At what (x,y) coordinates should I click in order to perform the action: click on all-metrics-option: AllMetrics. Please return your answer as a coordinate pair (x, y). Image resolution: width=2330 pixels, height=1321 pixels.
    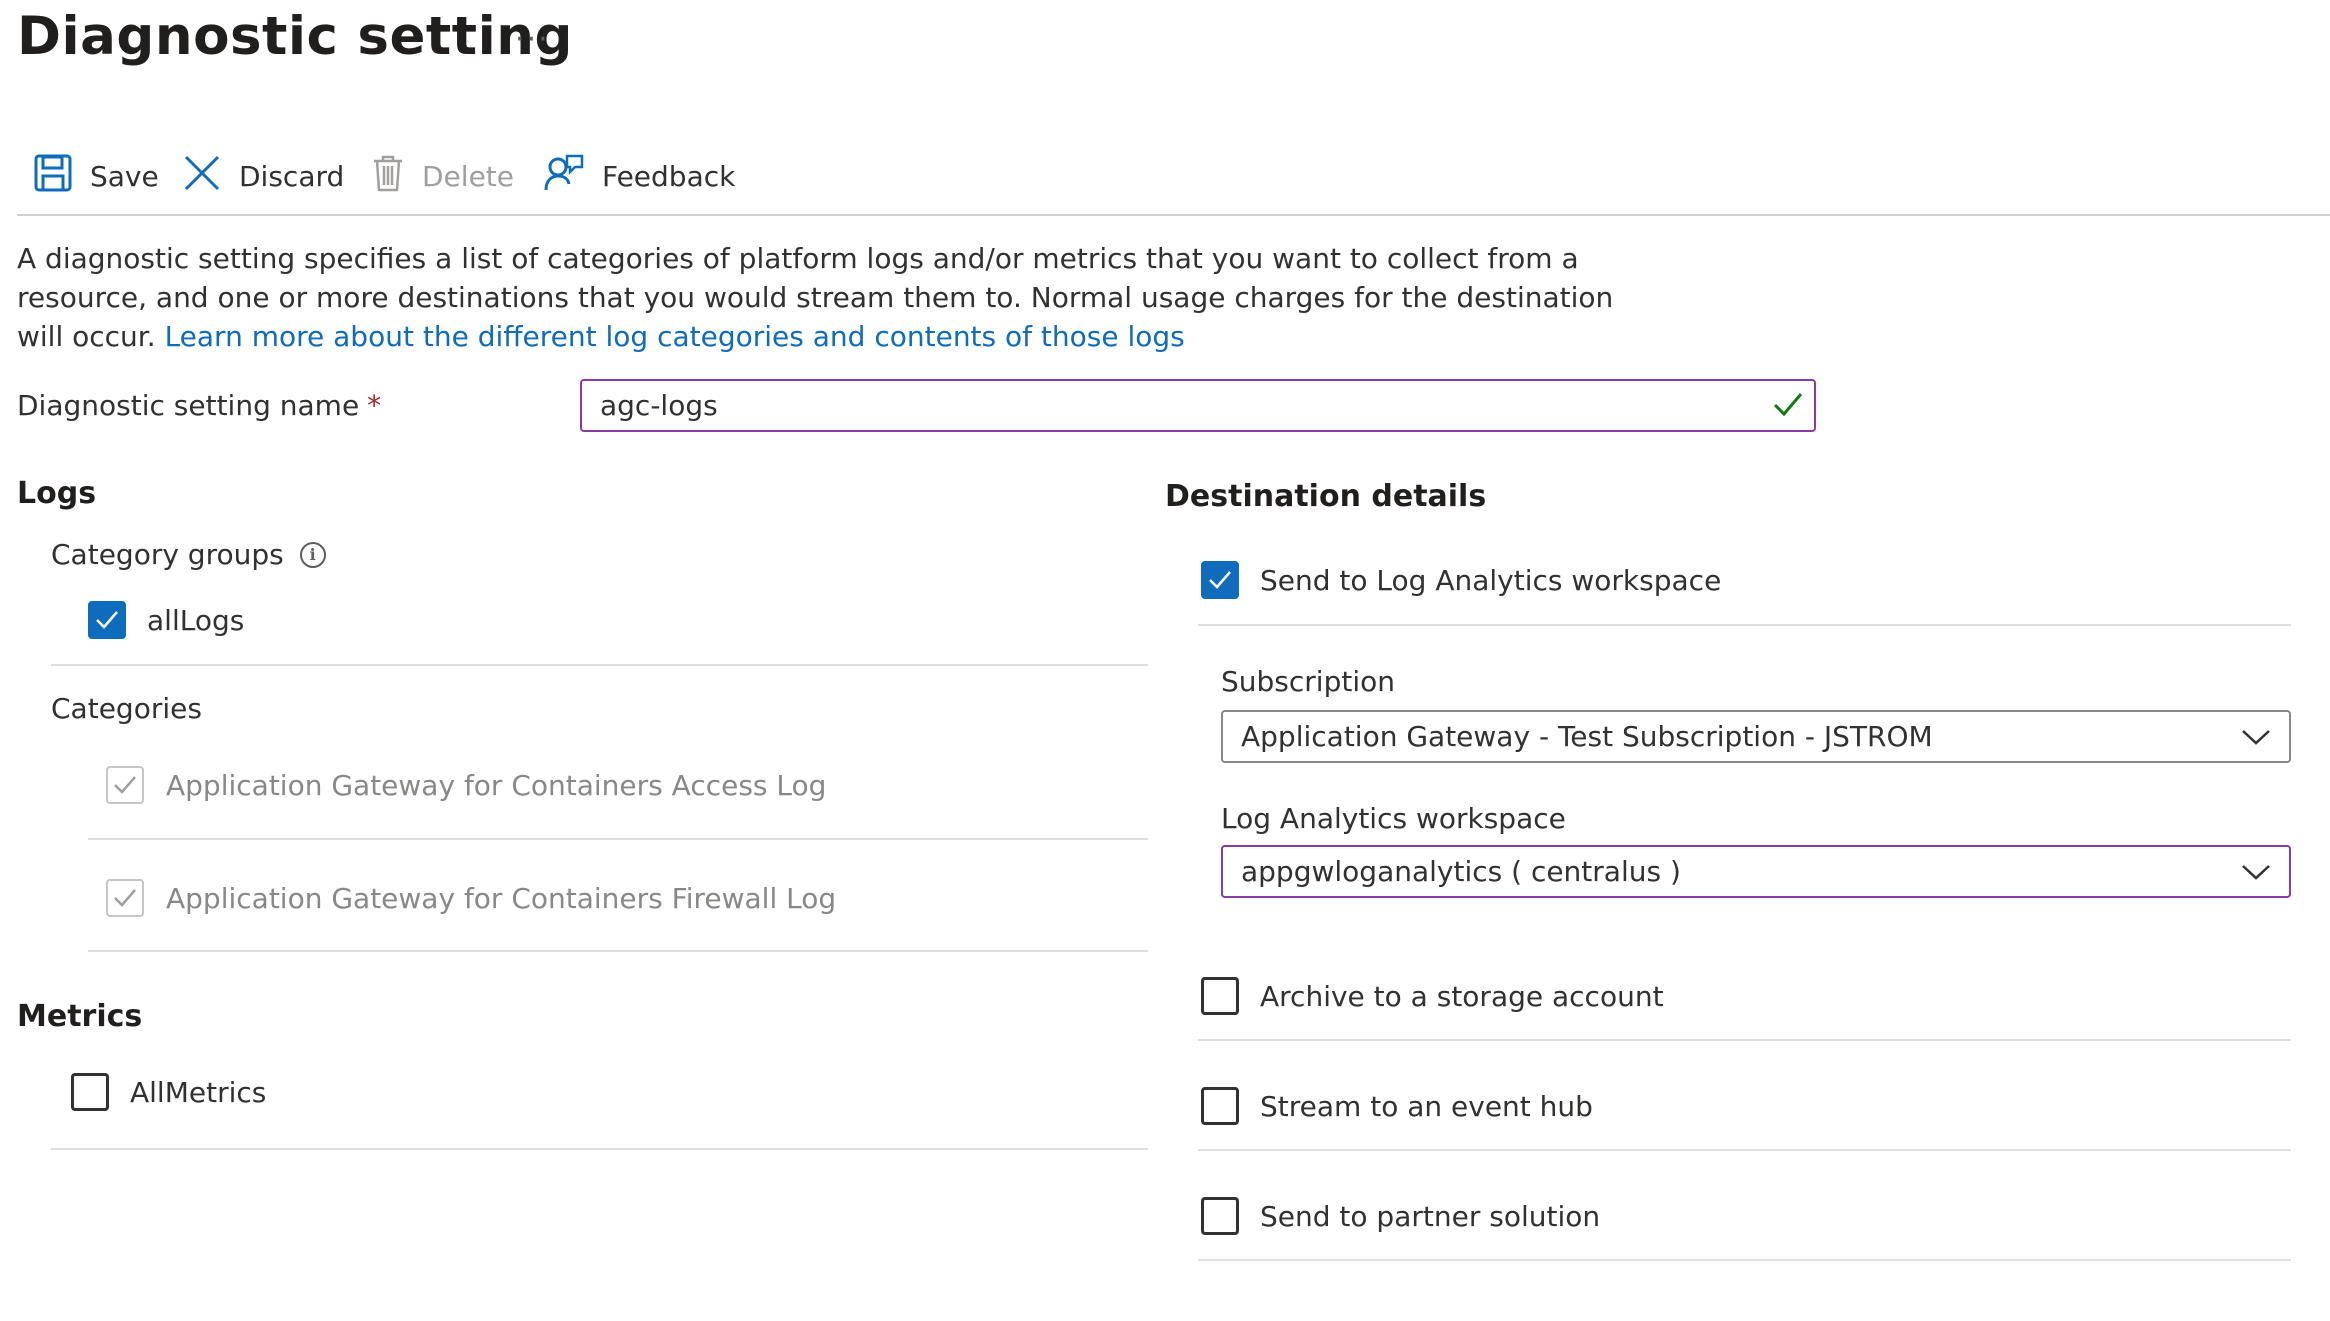
    Looking at the image, I should click on (168, 1092).